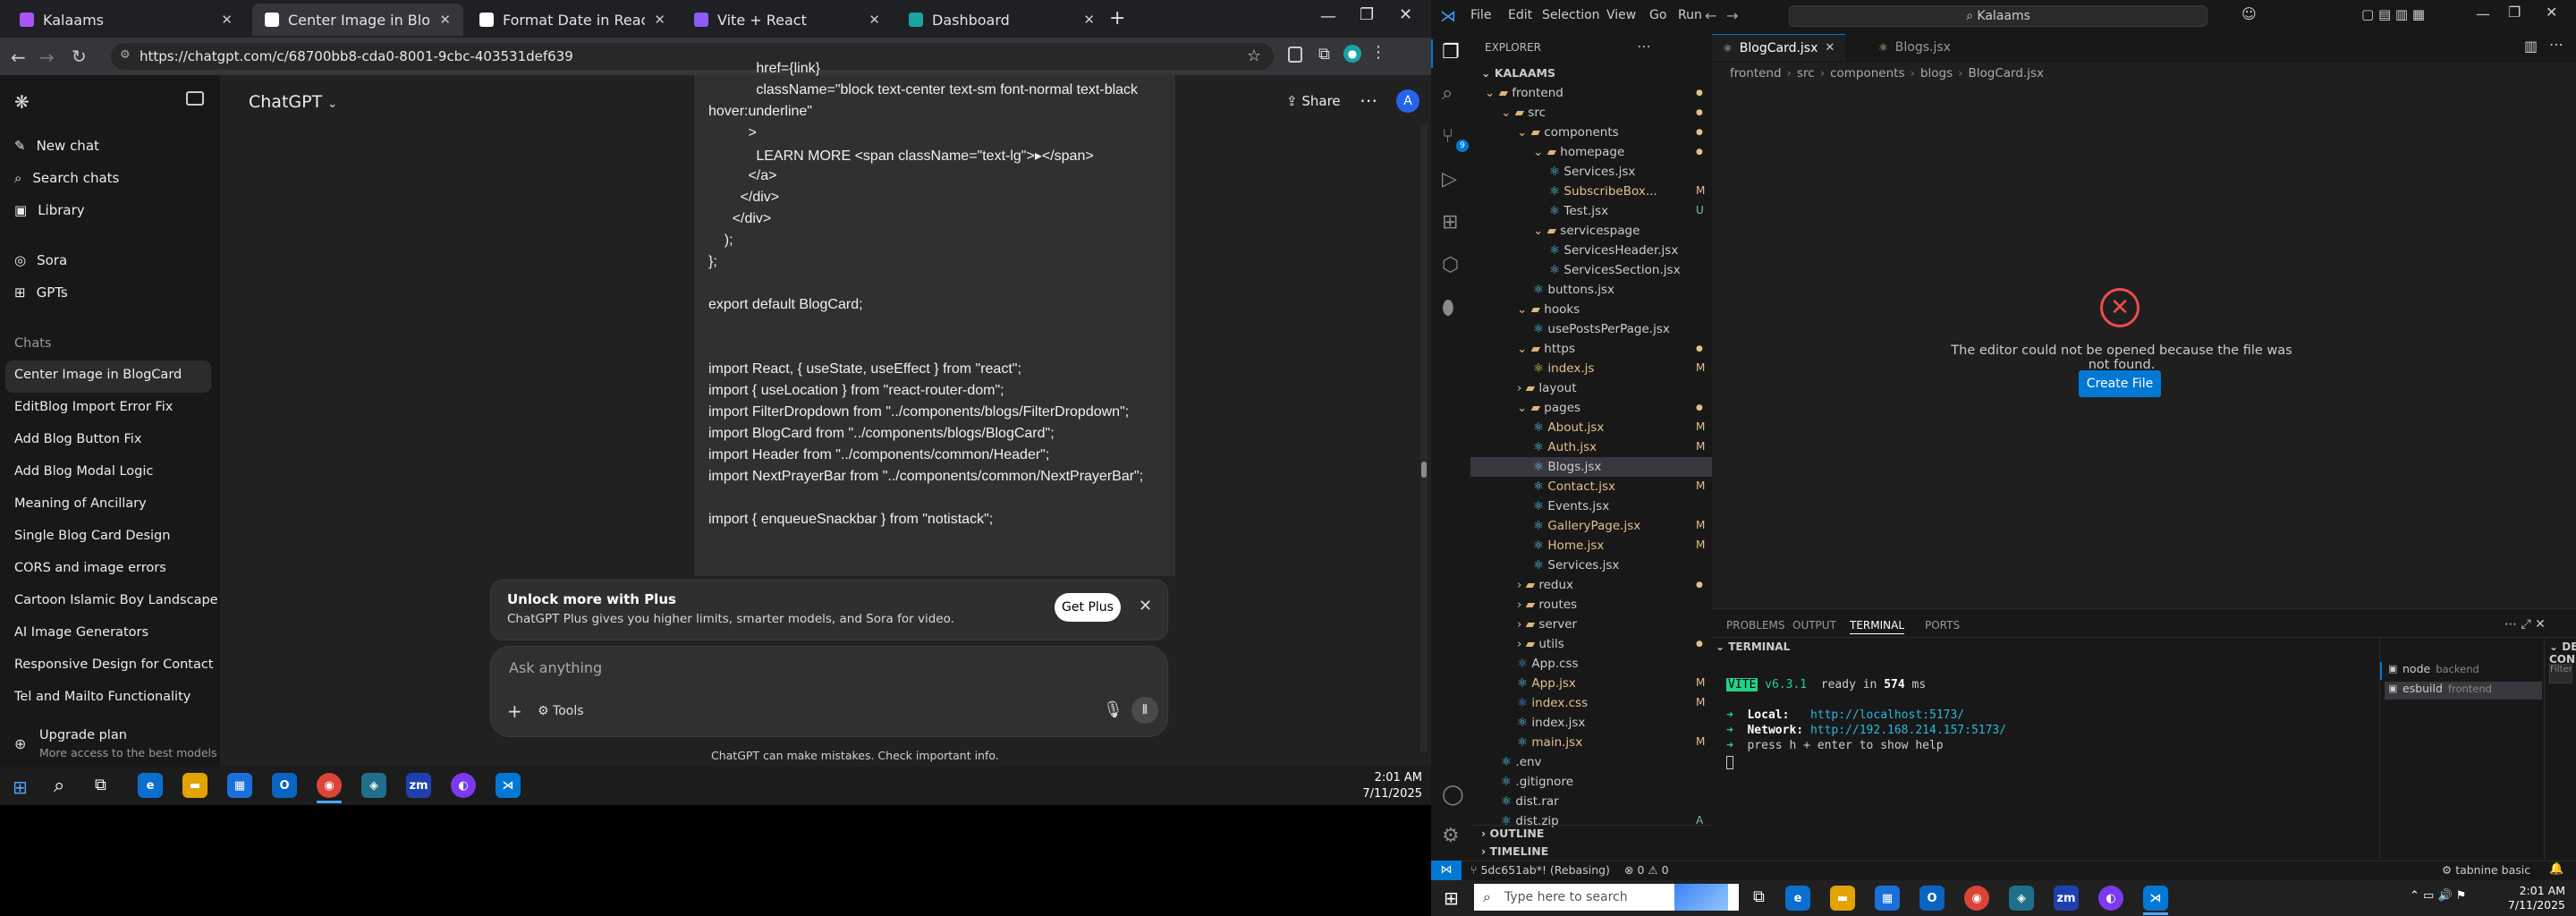 The image size is (2576, 916). What do you see at coordinates (1548, 309) in the screenshot?
I see `tree-folder: ⌄ ▰ hooks` at bounding box center [1548, 309].